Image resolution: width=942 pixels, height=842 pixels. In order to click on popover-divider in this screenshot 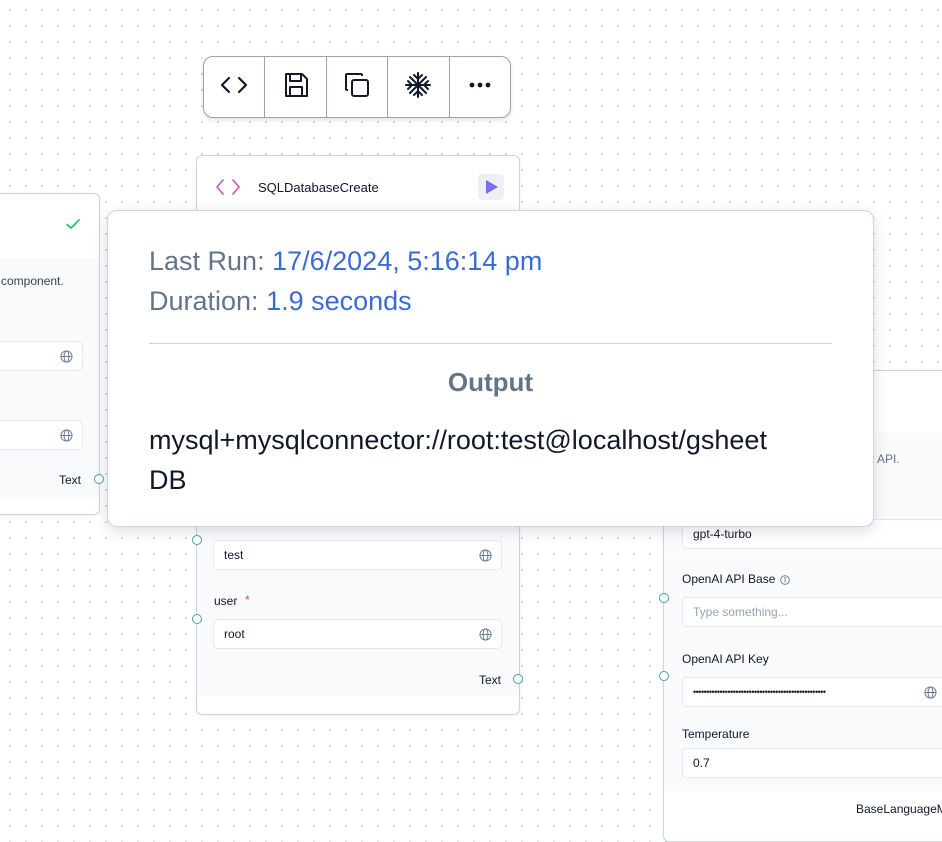, I will do `click(490, 343)`.